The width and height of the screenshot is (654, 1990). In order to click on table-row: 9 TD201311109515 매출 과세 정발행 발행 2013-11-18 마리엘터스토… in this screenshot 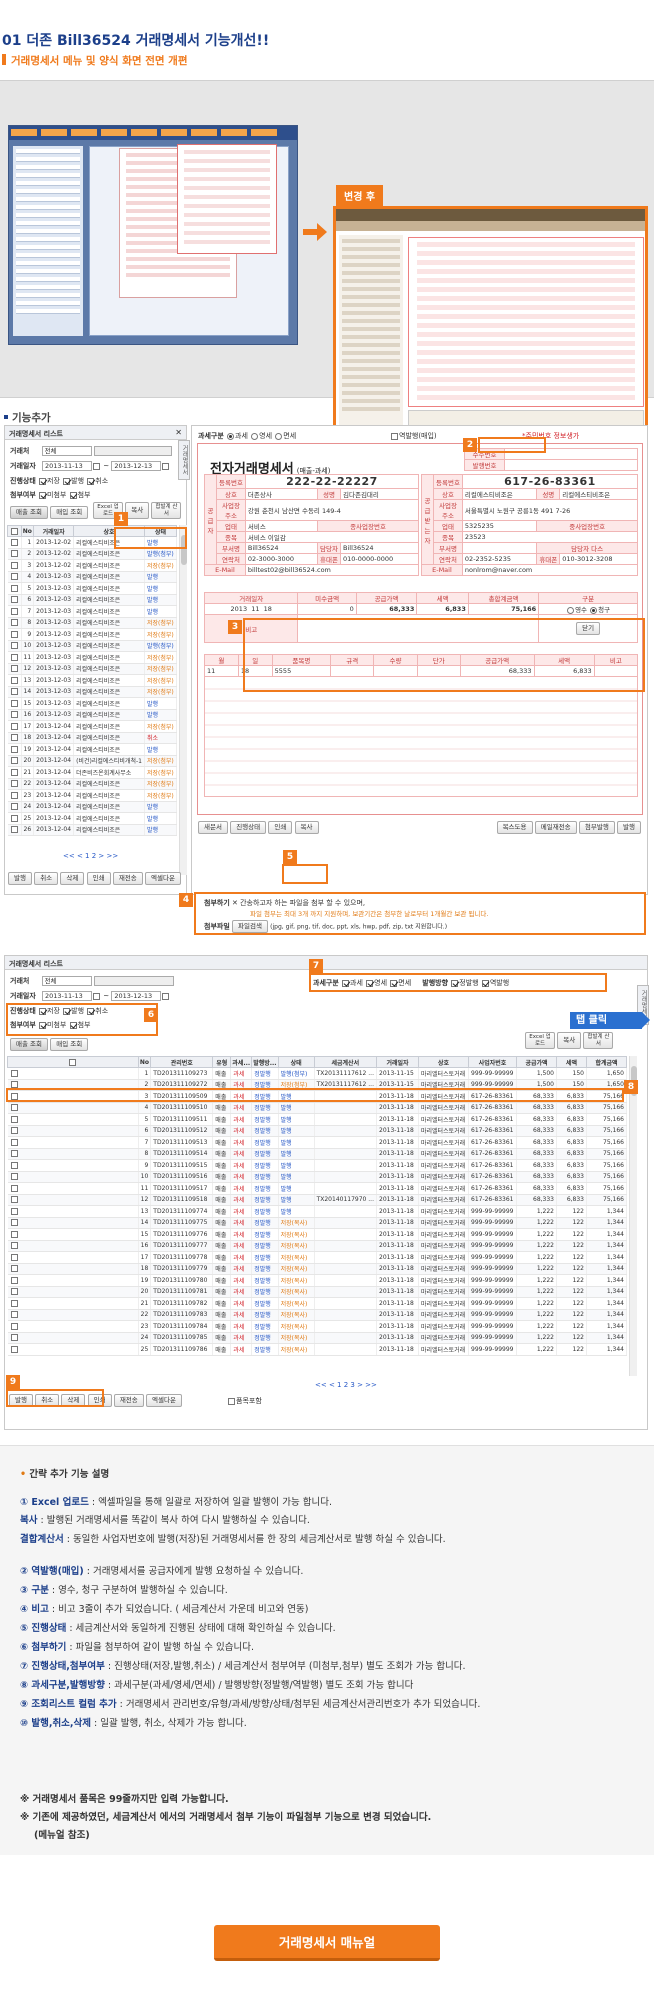, I will do `click(317, 1165)`.